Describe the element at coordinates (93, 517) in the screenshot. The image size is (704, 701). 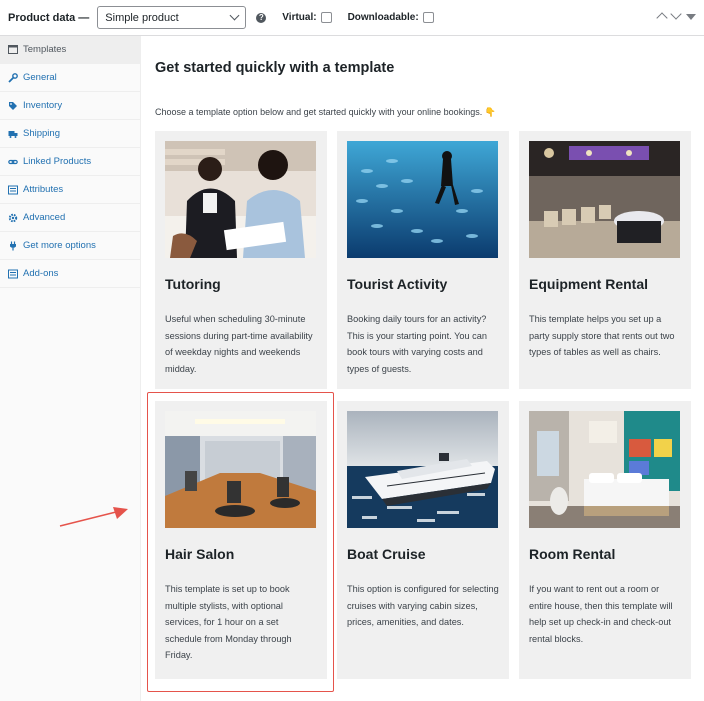
I see `pointer-arrow-icon` at that location.